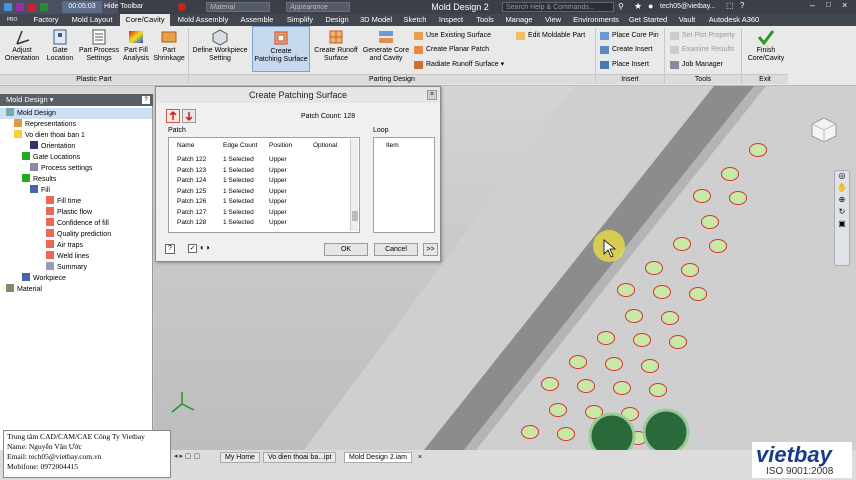 This screenshot has width=856, height=480. I want to click on create-patching-surface-button: Create Patching Surface, so click(281, 49).